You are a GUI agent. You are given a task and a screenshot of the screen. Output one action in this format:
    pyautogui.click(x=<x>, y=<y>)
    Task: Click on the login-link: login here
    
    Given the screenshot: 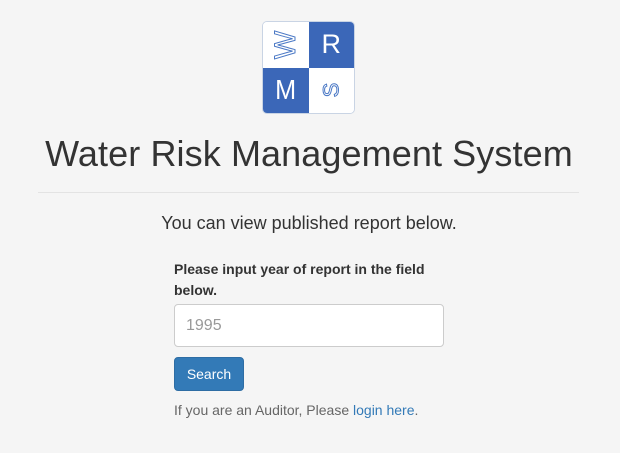 What is the action you would take?
    pyautogui.click(x=384, y=410)
    